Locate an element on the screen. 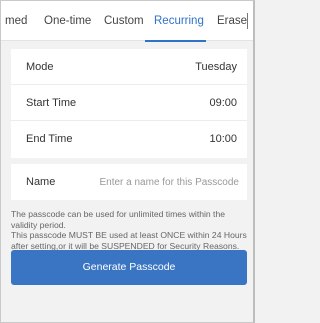 The image size is (320, 323). end-time-row: End Time 10:00 is located at coordinates (129, 139).